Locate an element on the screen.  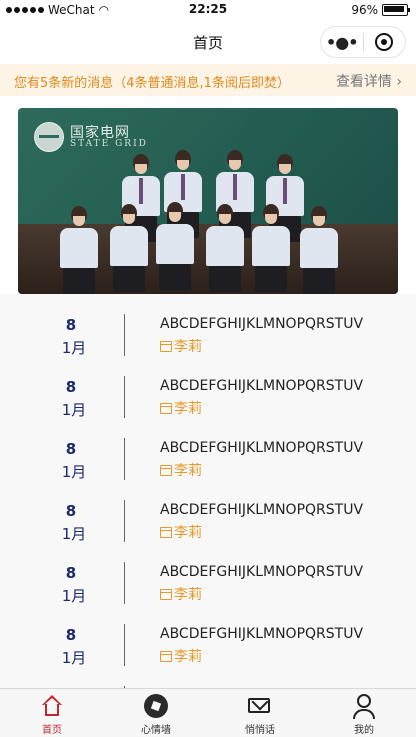
battery-group: 96% is located at coordinates (380, 10).